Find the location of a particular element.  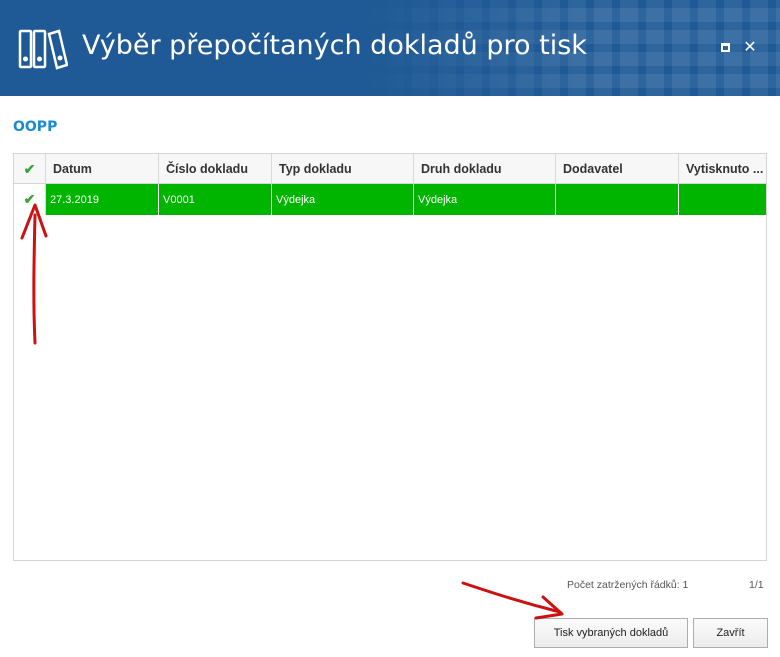

maximize-button is located at coordinates (725, 47).